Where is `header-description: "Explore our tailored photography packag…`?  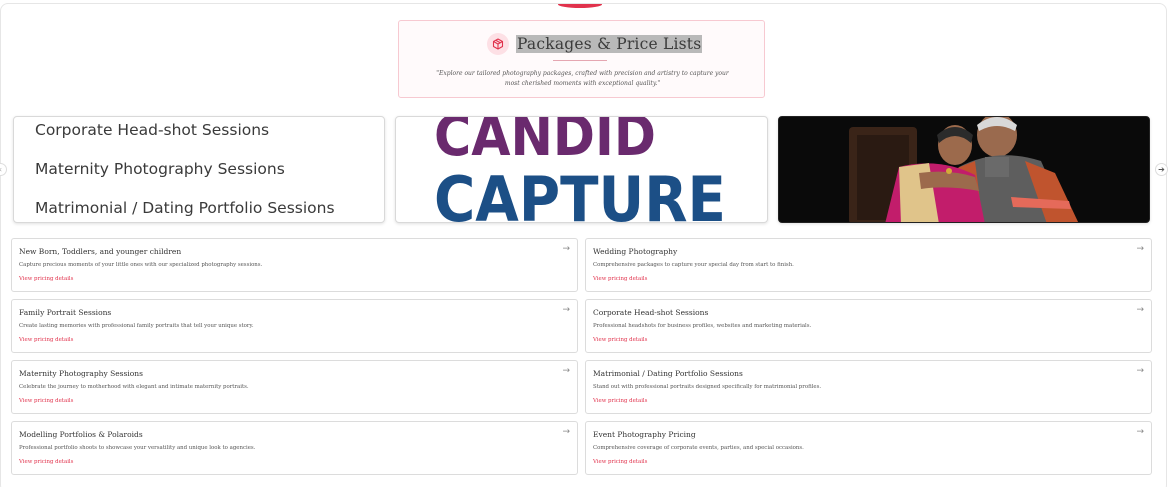 header-description: "Explore our tailored photography packag… is located at coordinates (582, 78).